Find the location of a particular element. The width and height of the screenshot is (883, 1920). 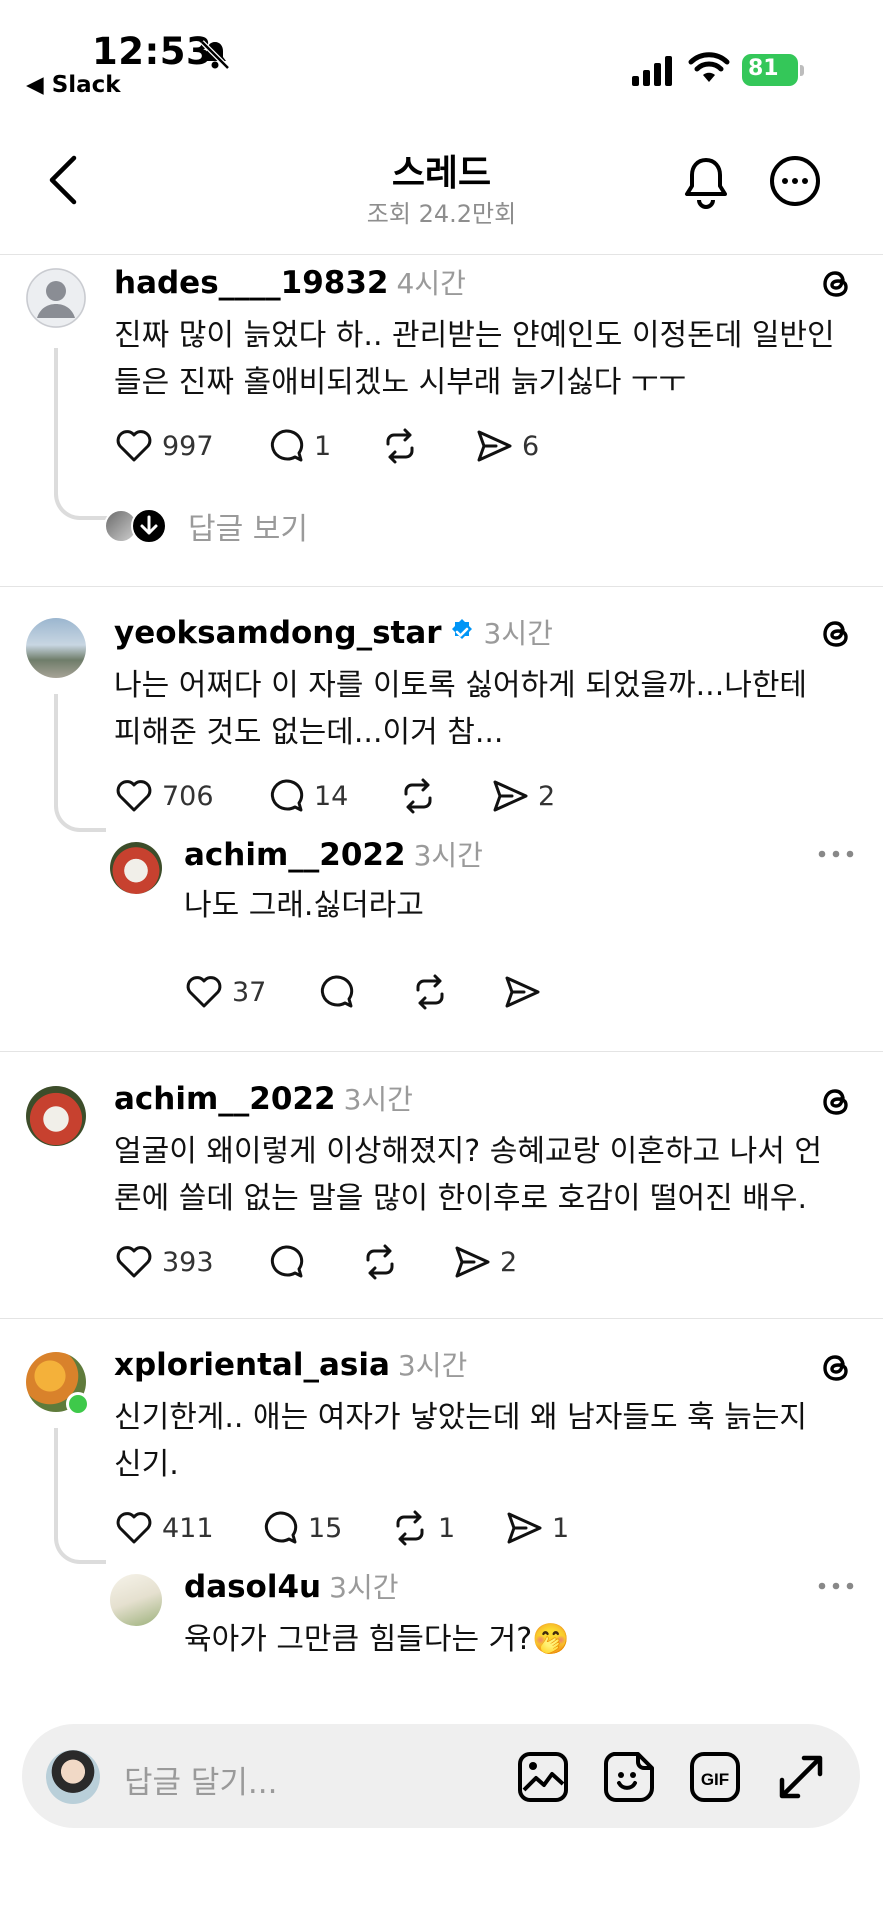

username: dasol4u 3시간 is located at coordinates (291, 1586).